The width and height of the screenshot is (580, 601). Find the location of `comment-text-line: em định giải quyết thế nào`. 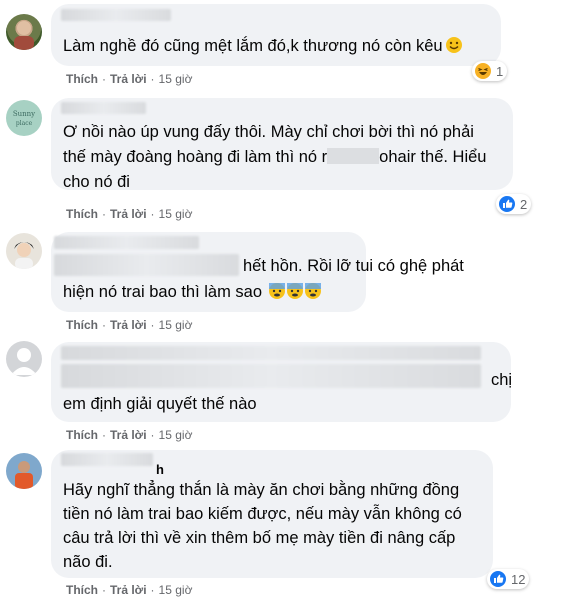

comment-text-line: em định giải quyết thế nào is located at coordinates (160, 404).